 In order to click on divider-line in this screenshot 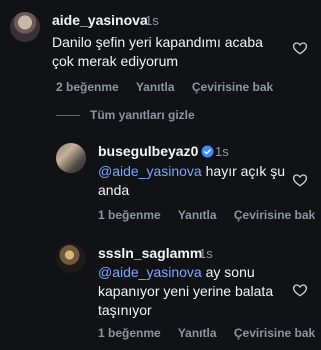, I will do `click(68, 115)`.